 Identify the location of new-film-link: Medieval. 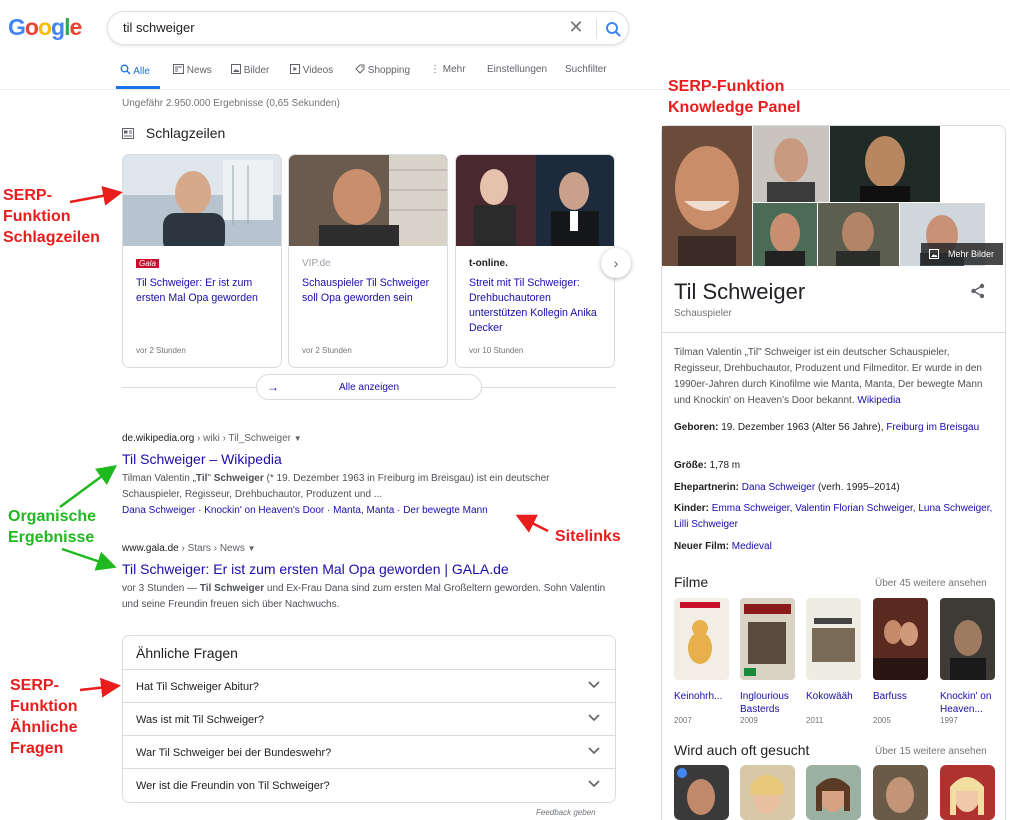
(752, 546).